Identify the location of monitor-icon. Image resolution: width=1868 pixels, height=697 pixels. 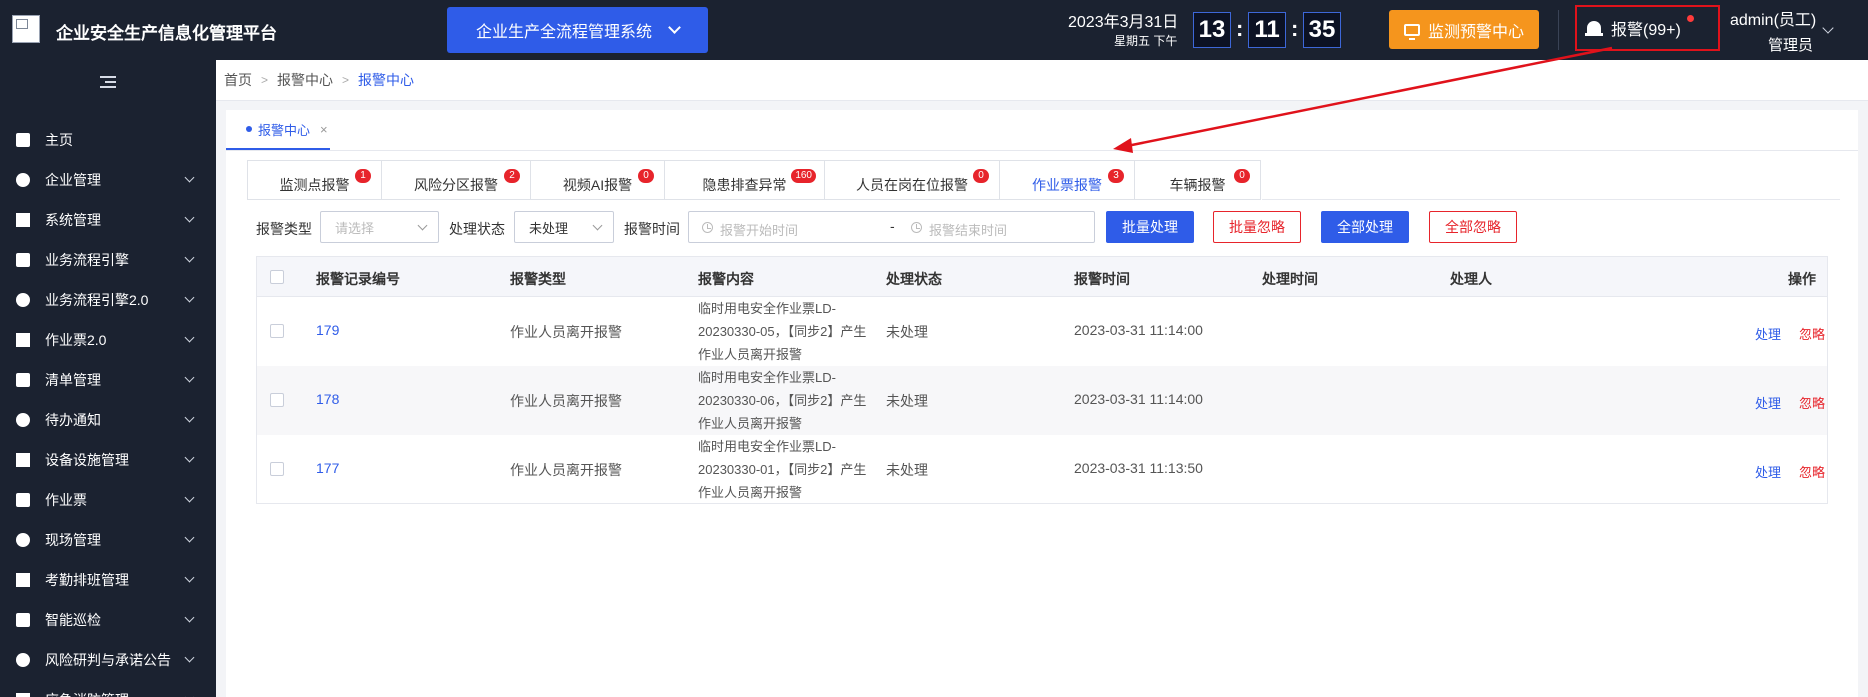
(1411, 31).